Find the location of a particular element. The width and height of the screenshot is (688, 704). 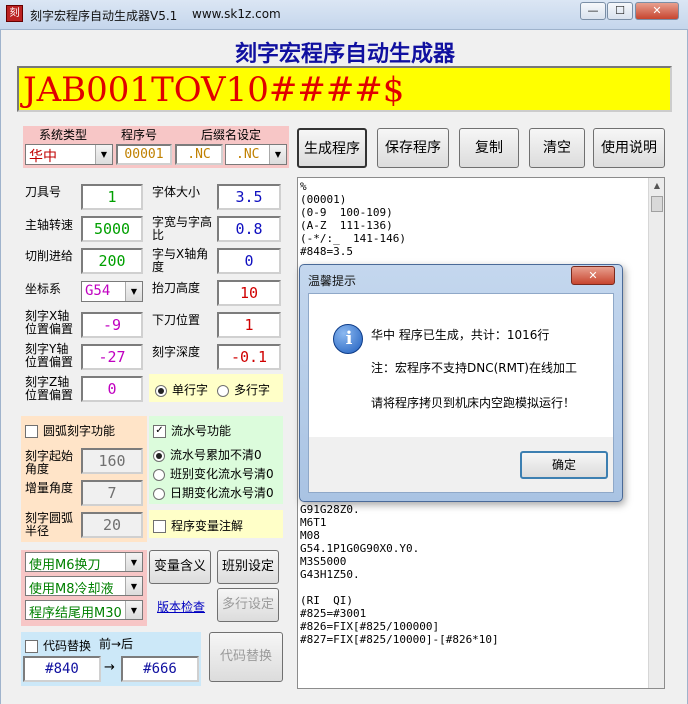

radius-label: 刻字圆弧半径 is located at coordinates (49, 524).